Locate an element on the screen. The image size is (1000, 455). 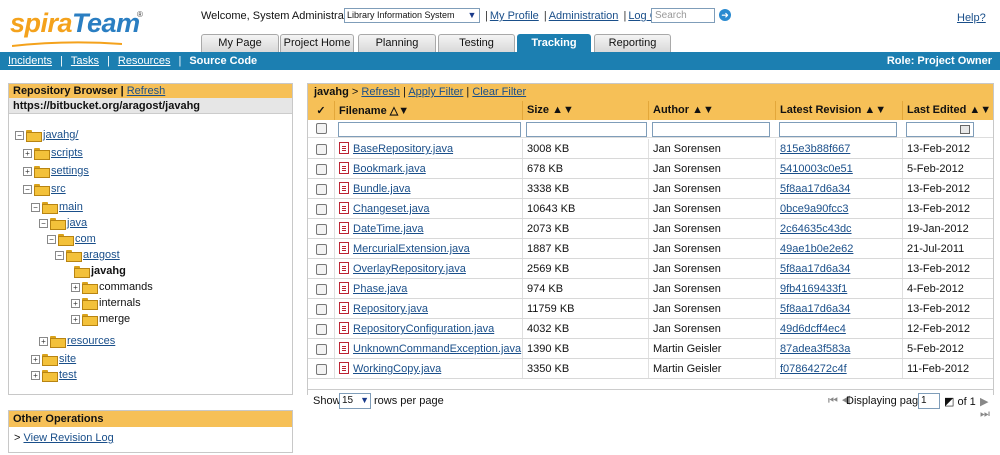
tree-node: + scripts is located at coordinates (53, 154).